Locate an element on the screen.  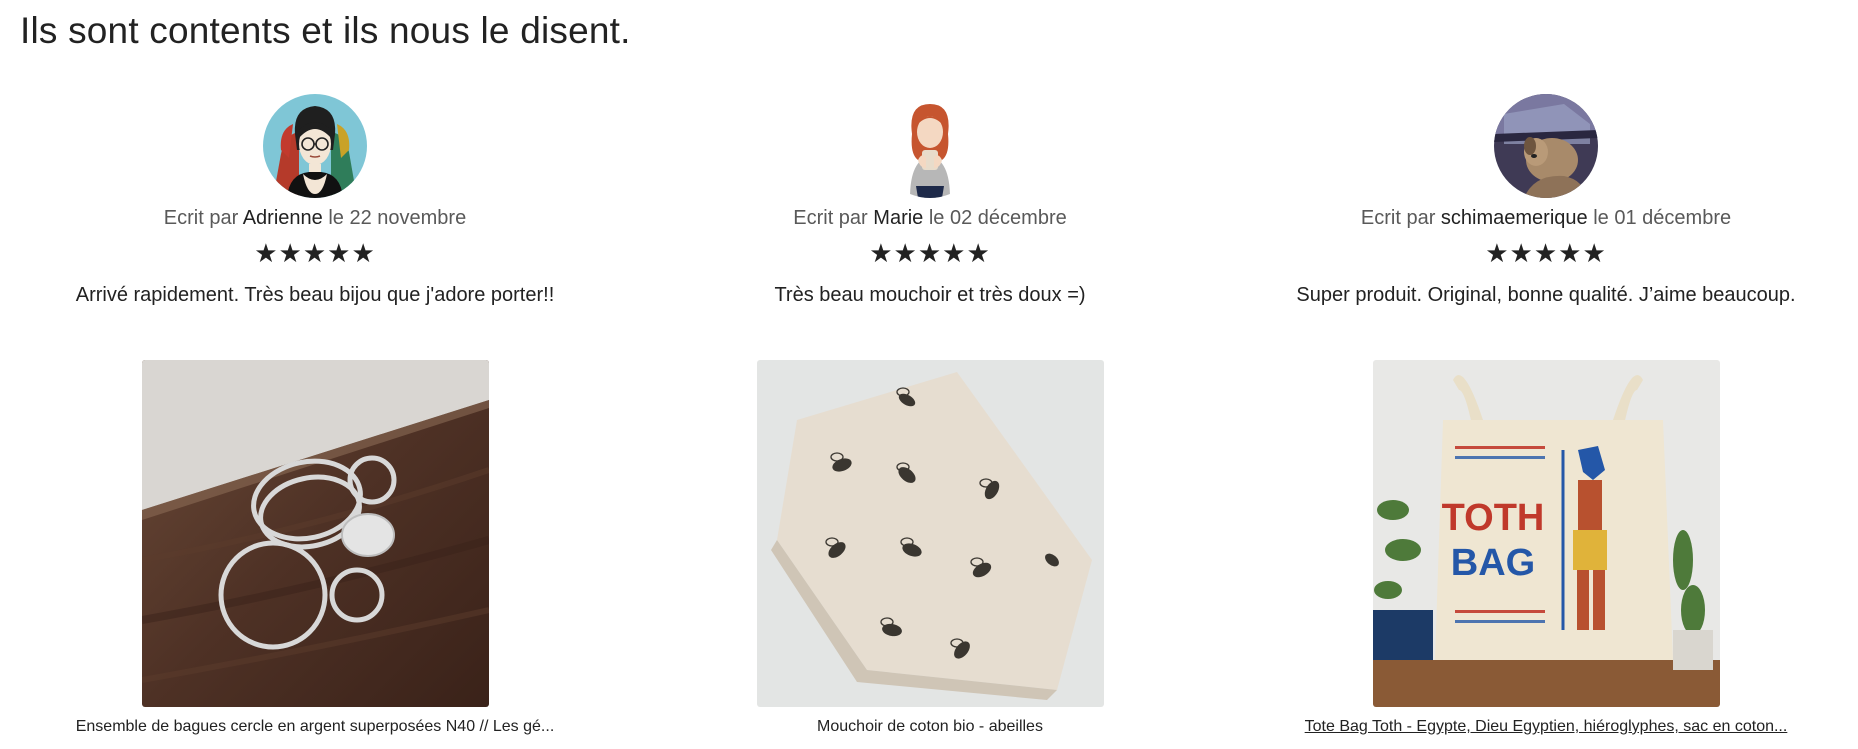
product-title-link: Mouchoir de coton bio - abeilles is located at coordinates (930, 727).